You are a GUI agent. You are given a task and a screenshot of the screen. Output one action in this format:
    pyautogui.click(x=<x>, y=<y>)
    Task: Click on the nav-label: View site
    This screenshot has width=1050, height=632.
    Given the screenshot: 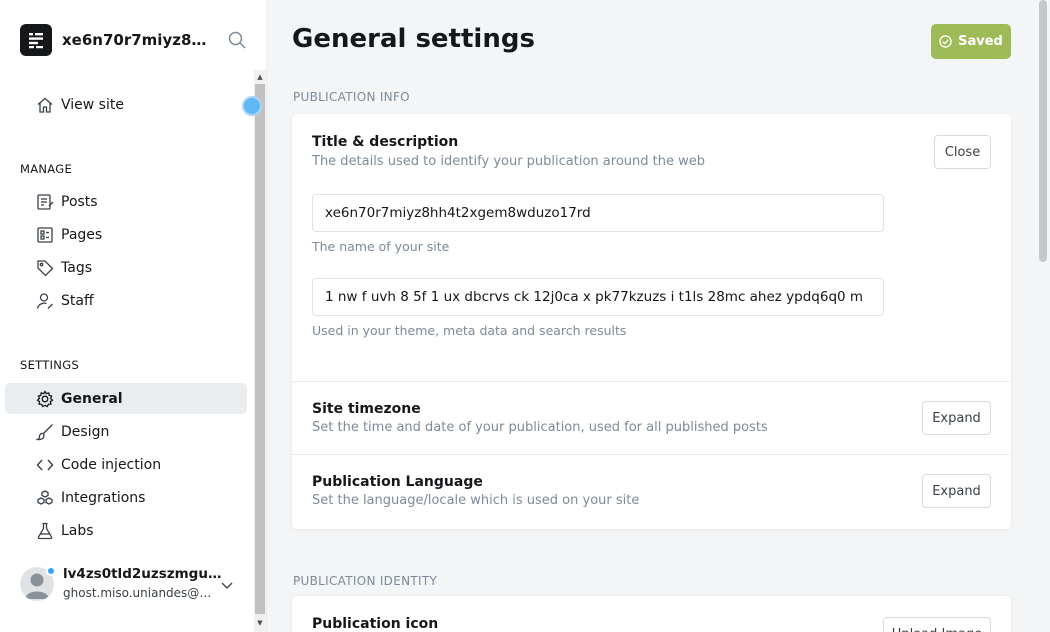 What is the action you would take?
    pyautogui.click(x=92, y=104)
    